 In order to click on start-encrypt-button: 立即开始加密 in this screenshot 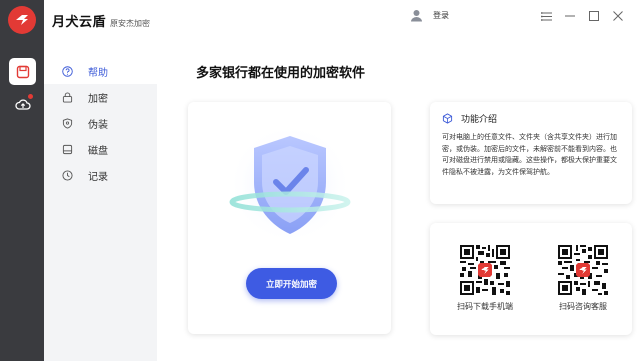, I will do `click(291, 283)`.